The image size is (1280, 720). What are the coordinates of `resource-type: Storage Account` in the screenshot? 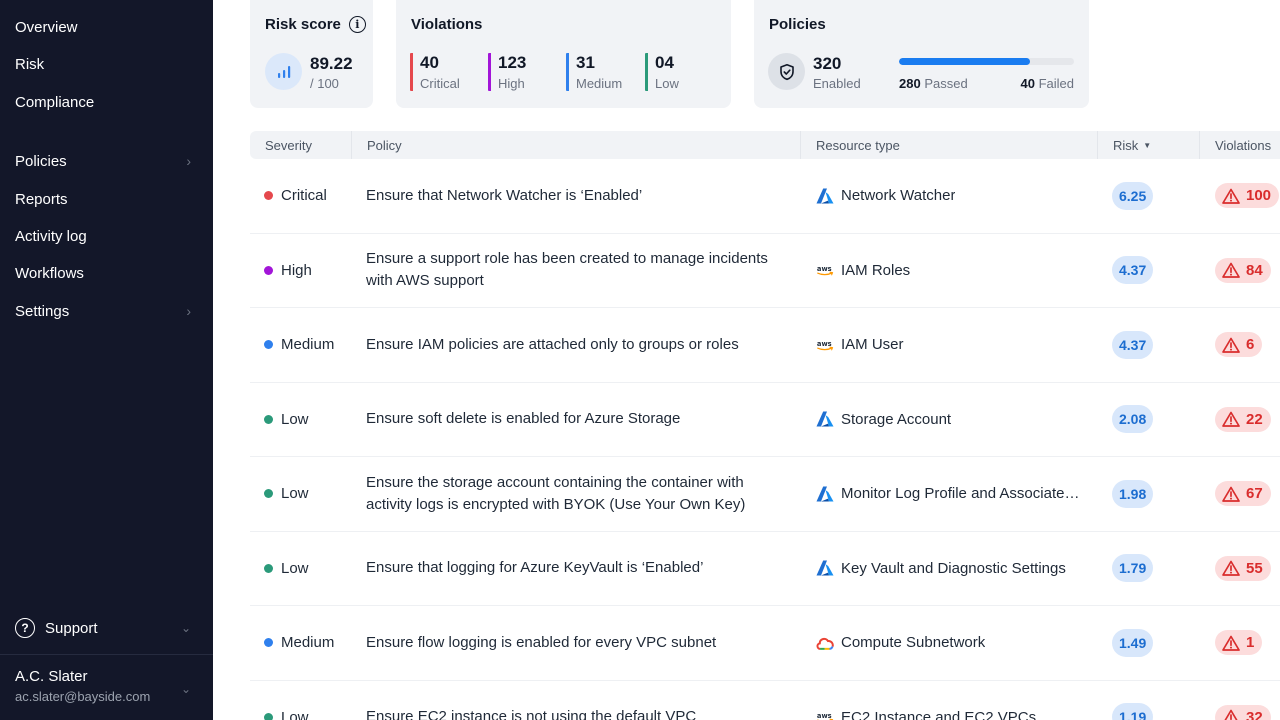 It's located at (896, 419).